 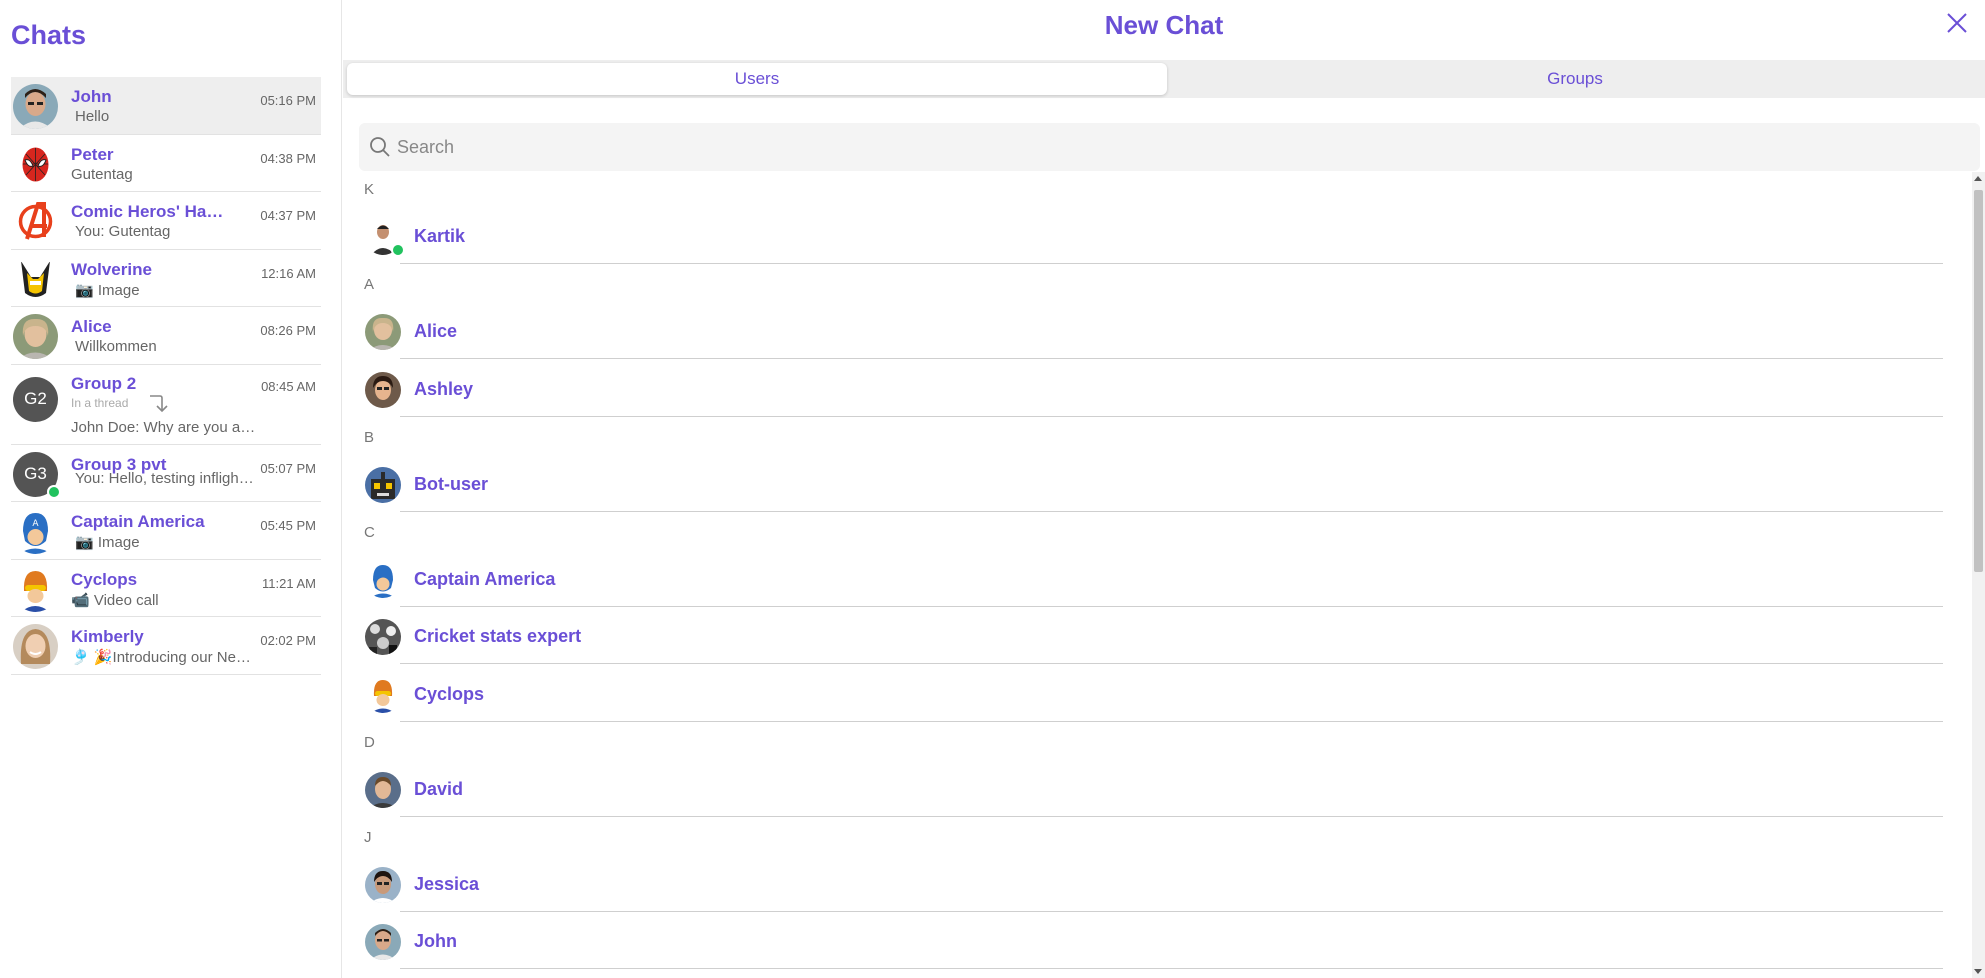 What do you see at coordinates (288, 330) in the screenshot?
I see `chat-time: 08:26 PM` at bounding box center [288, 330].